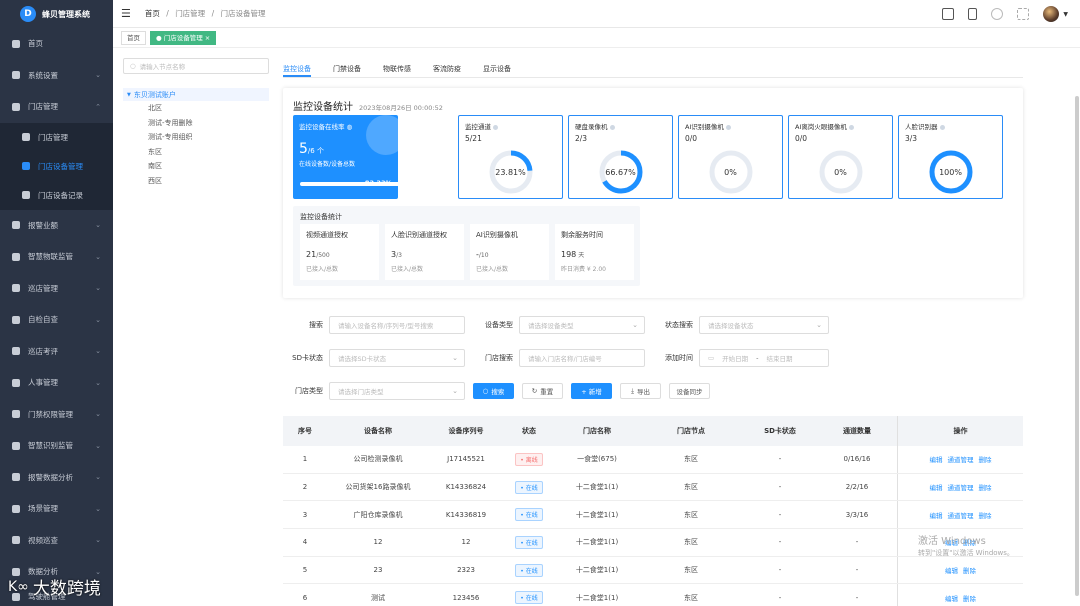 This screenshot has width=1080, height=606. What do you see at coordinates (56, 226) in the screenshot?
I see `sidebar-item-alarm: 报警业额 ⌄` at bounding box center [56, 226].